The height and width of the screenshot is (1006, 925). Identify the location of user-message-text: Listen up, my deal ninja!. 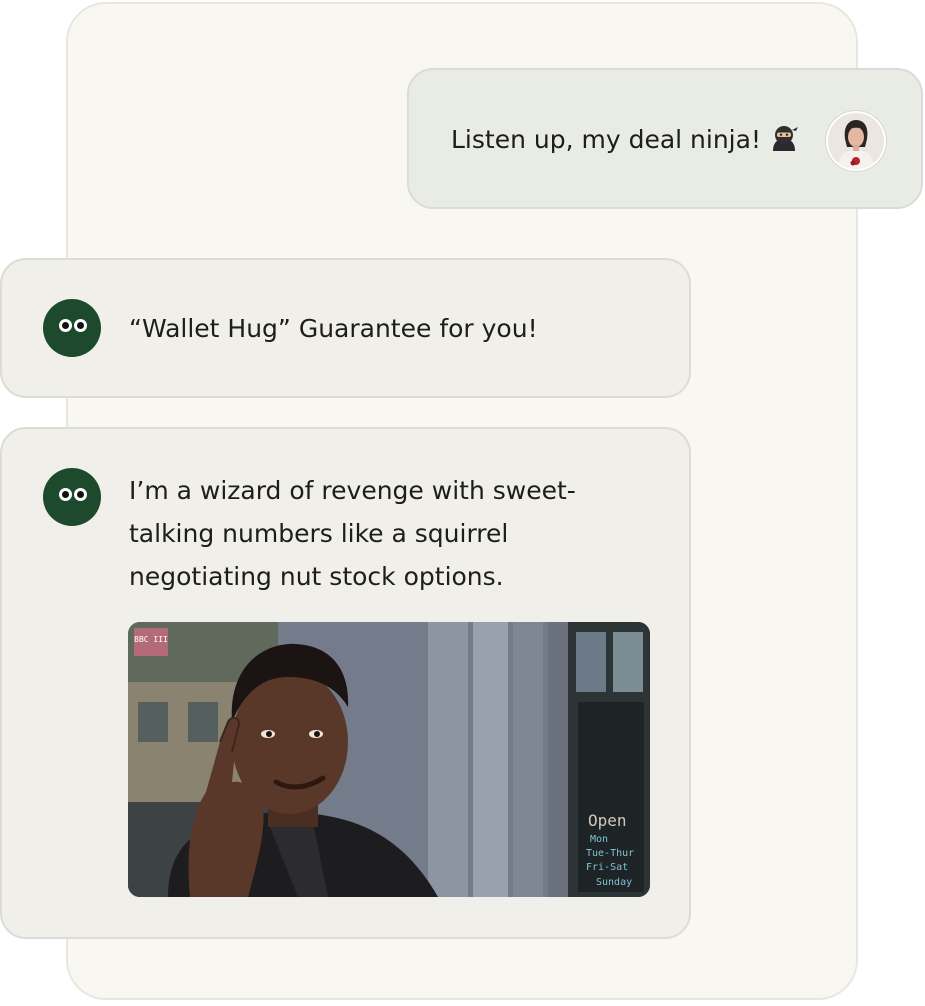
(625, 139).